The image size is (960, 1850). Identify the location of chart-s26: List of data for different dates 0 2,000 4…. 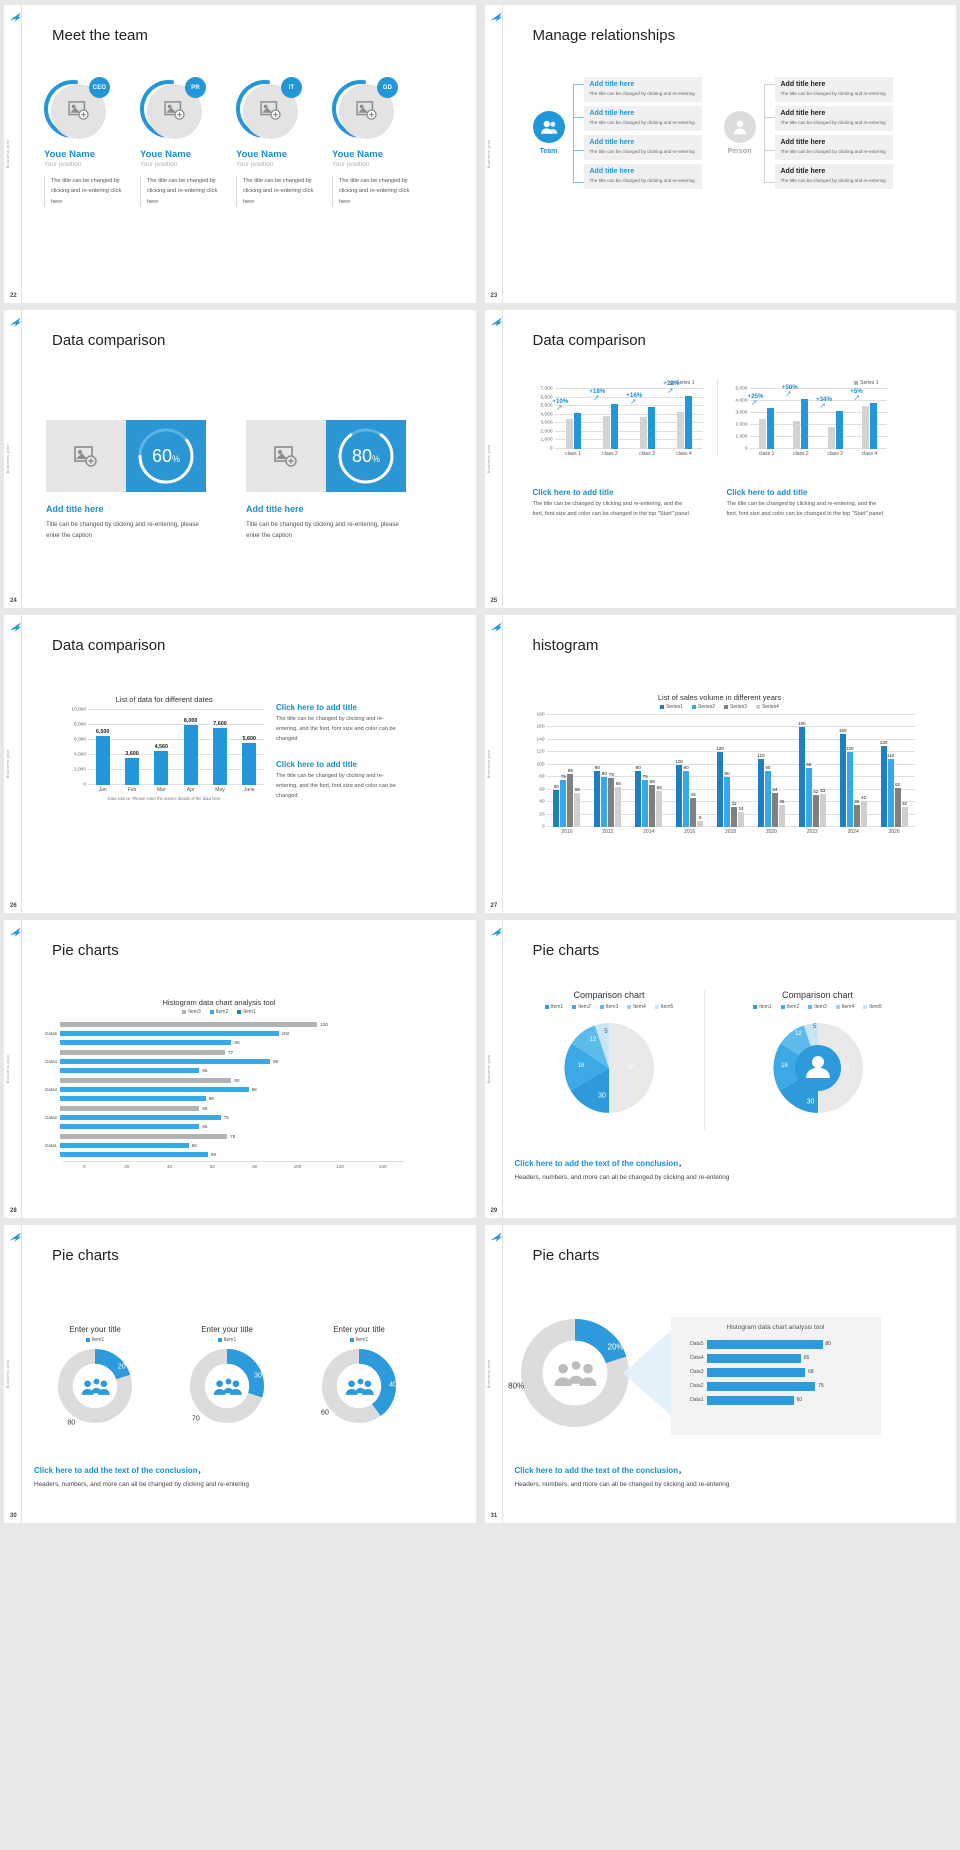
(164, 748).